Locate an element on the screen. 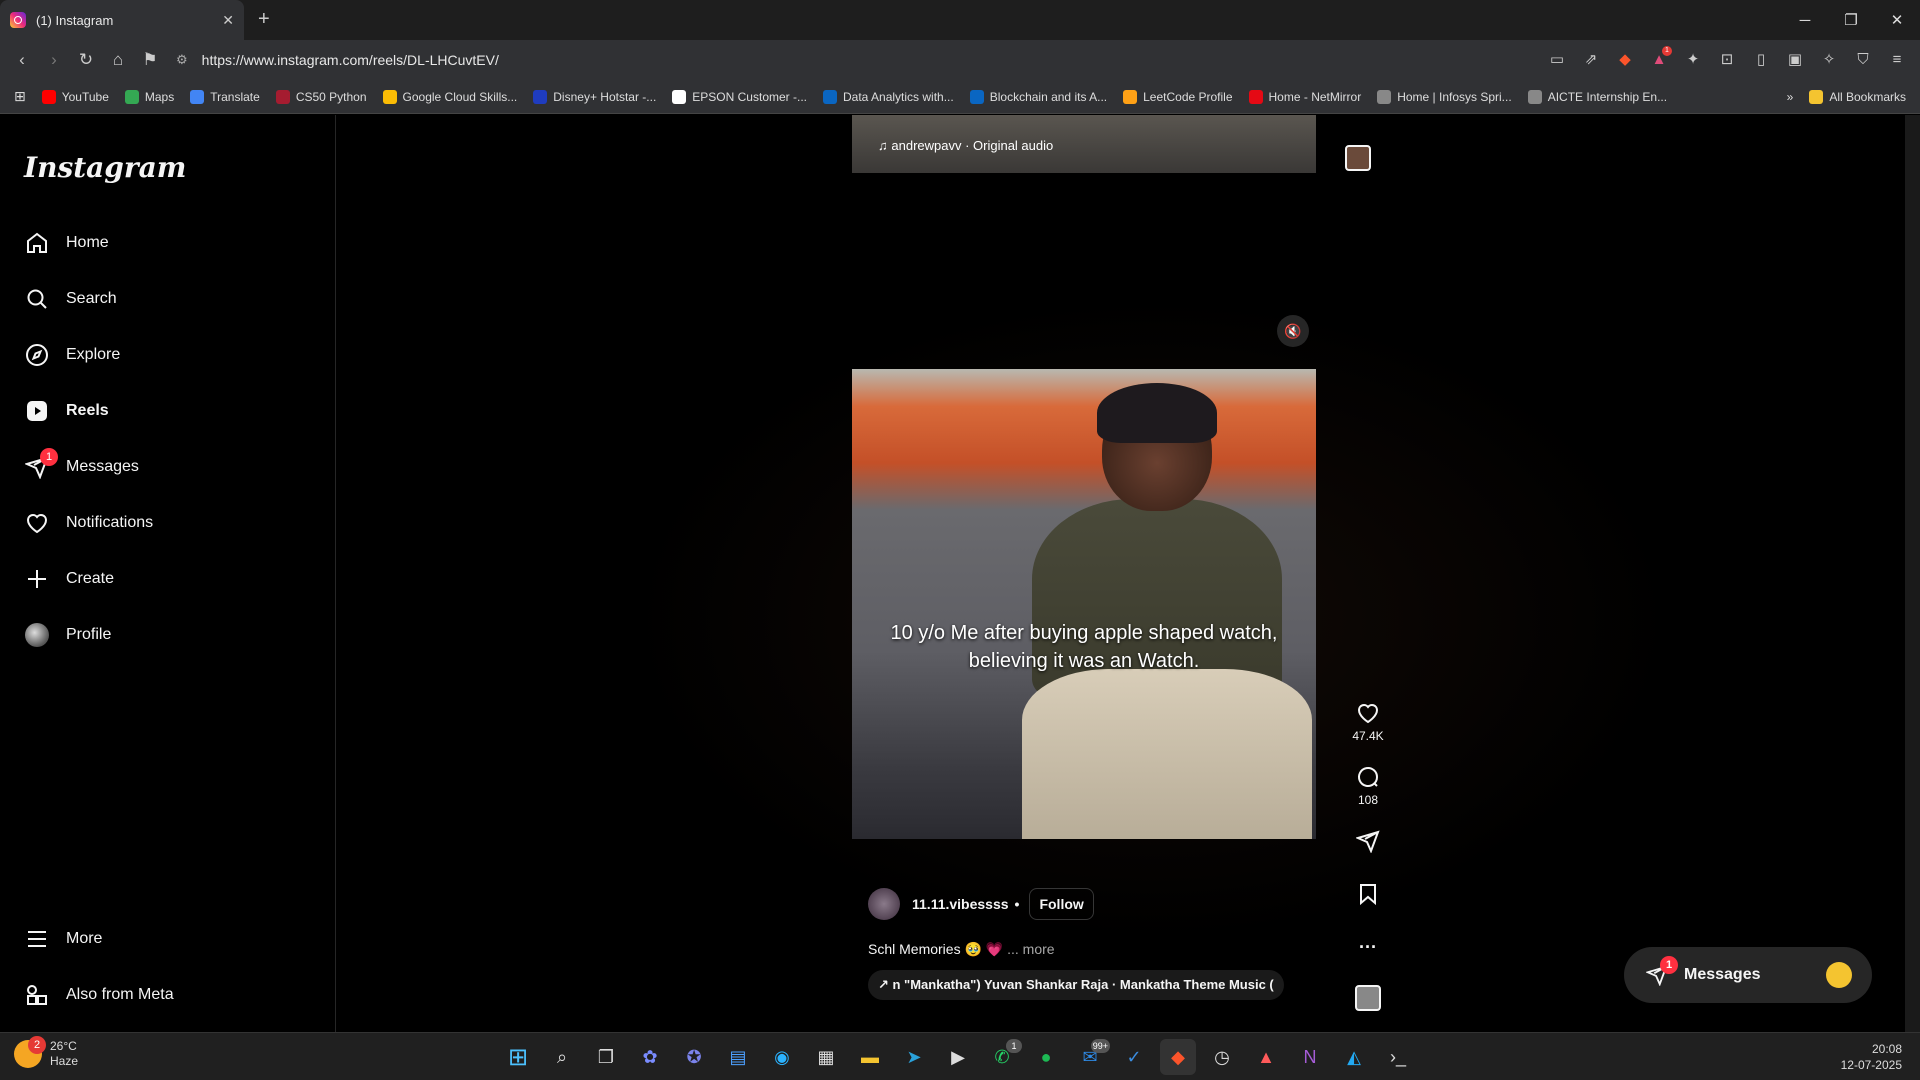  brave-rewards-icon: ▲ 1 is located at coordinates (1660, 58).